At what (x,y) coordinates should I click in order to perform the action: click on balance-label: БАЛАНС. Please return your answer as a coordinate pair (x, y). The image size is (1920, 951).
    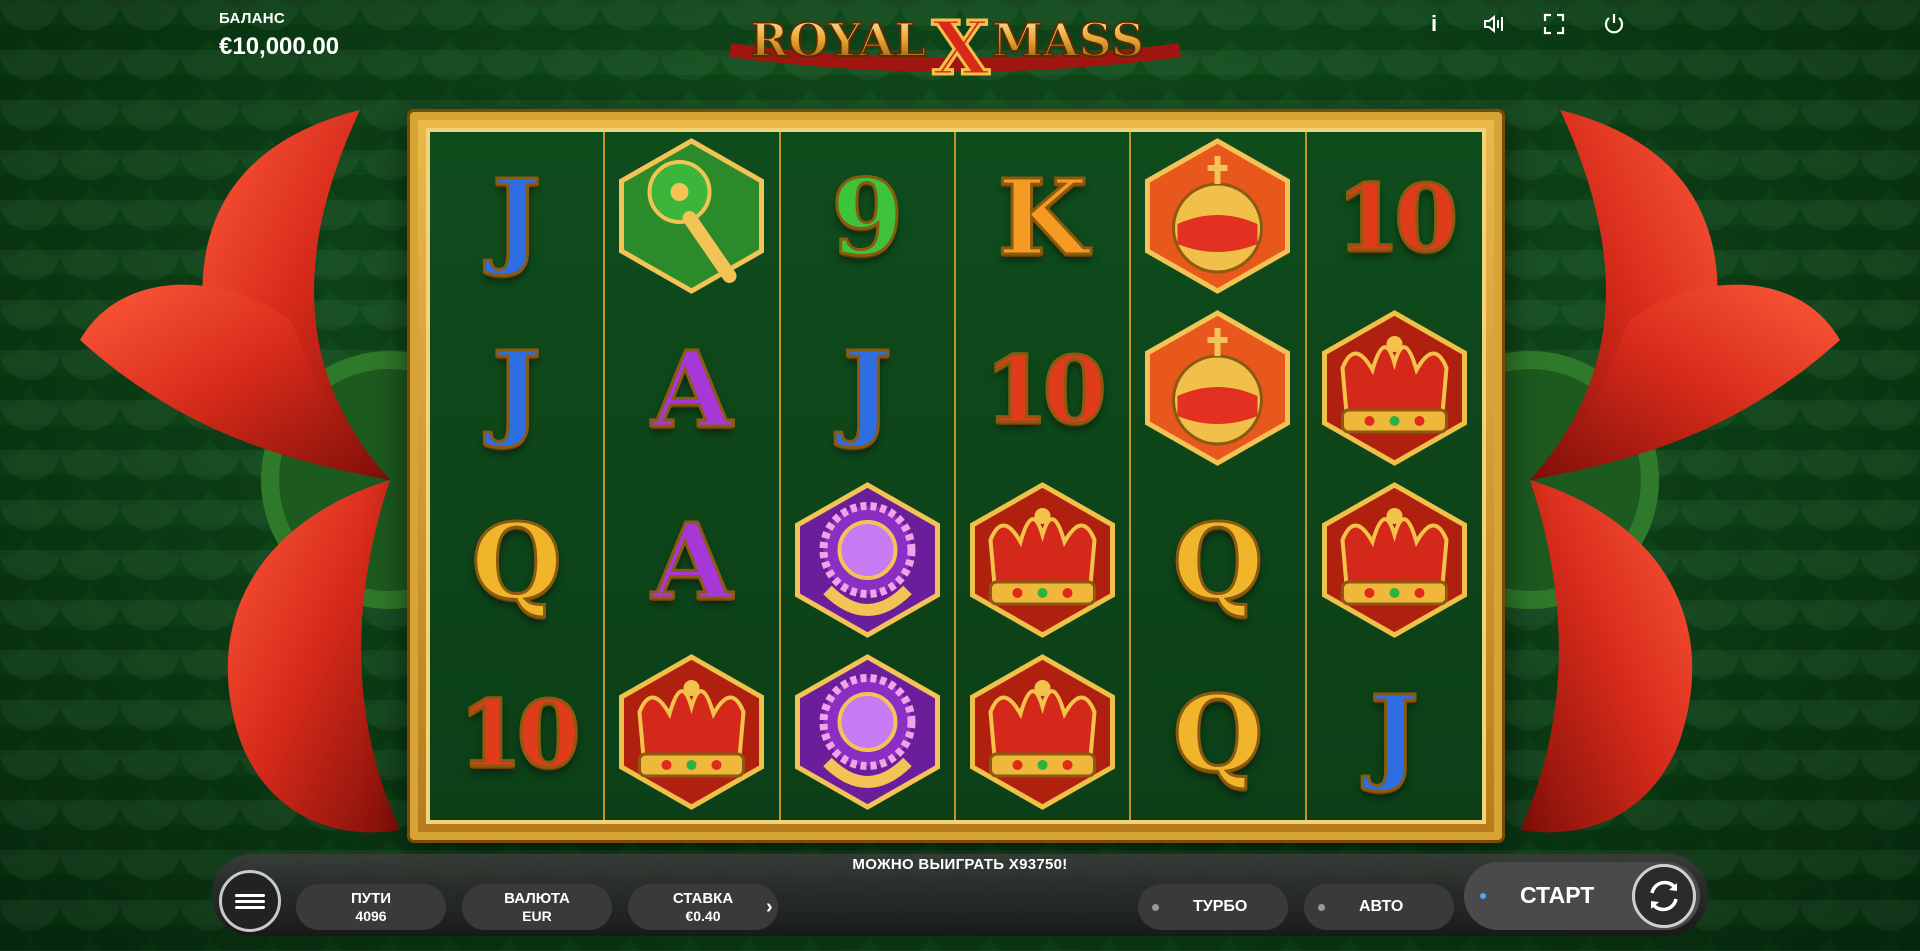
    Looking at the image, I should click on (252, 18).